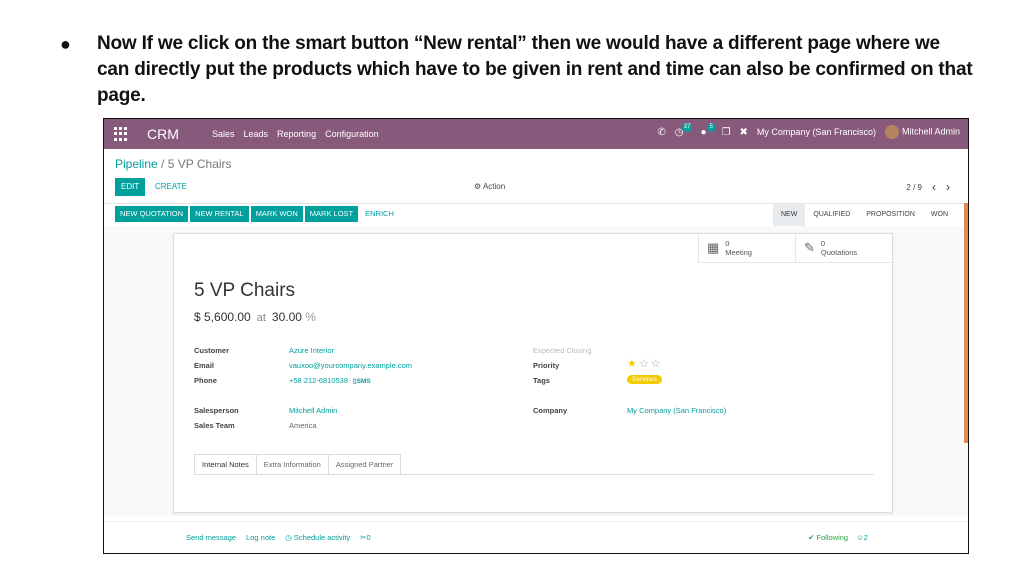 The height and width of the screenshot is (576, 1024). I want to click on quotations-smart-button: ✎ 0 Quotations, so click(843, 248).